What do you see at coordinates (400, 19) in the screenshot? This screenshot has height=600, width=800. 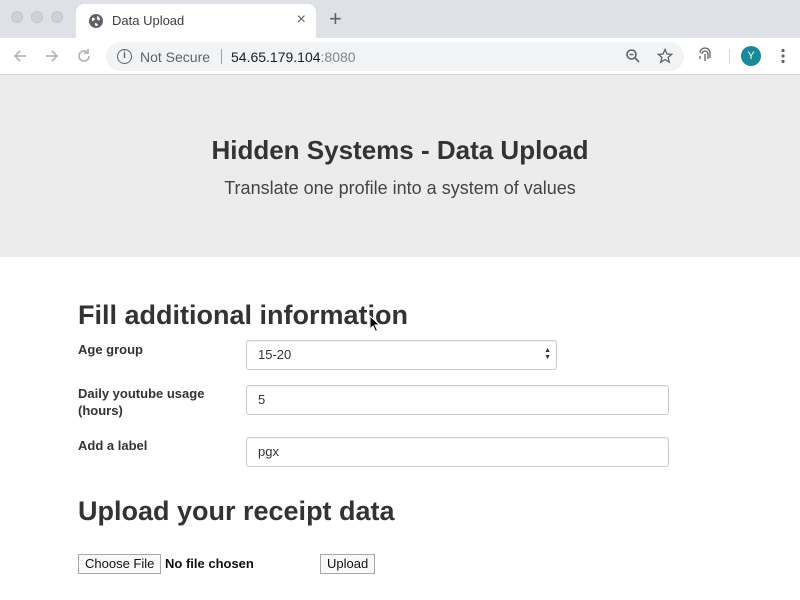 I see `tab-strip: Data Upload × +` at bounding box center [400, 19].